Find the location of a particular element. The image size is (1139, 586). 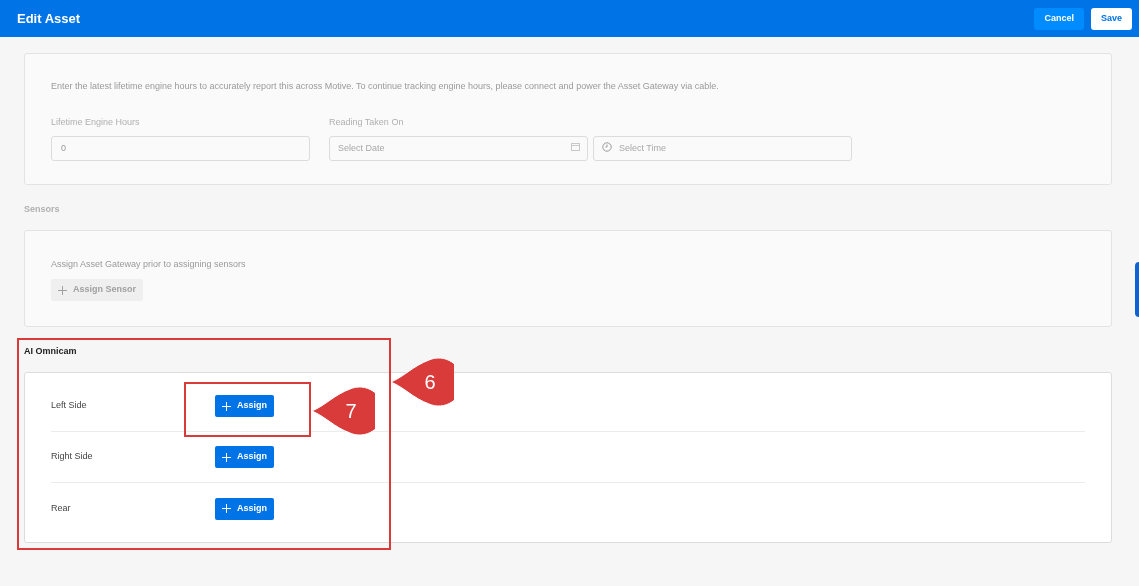

engine-hours-input: 0 is located at coordinates (180, 148).